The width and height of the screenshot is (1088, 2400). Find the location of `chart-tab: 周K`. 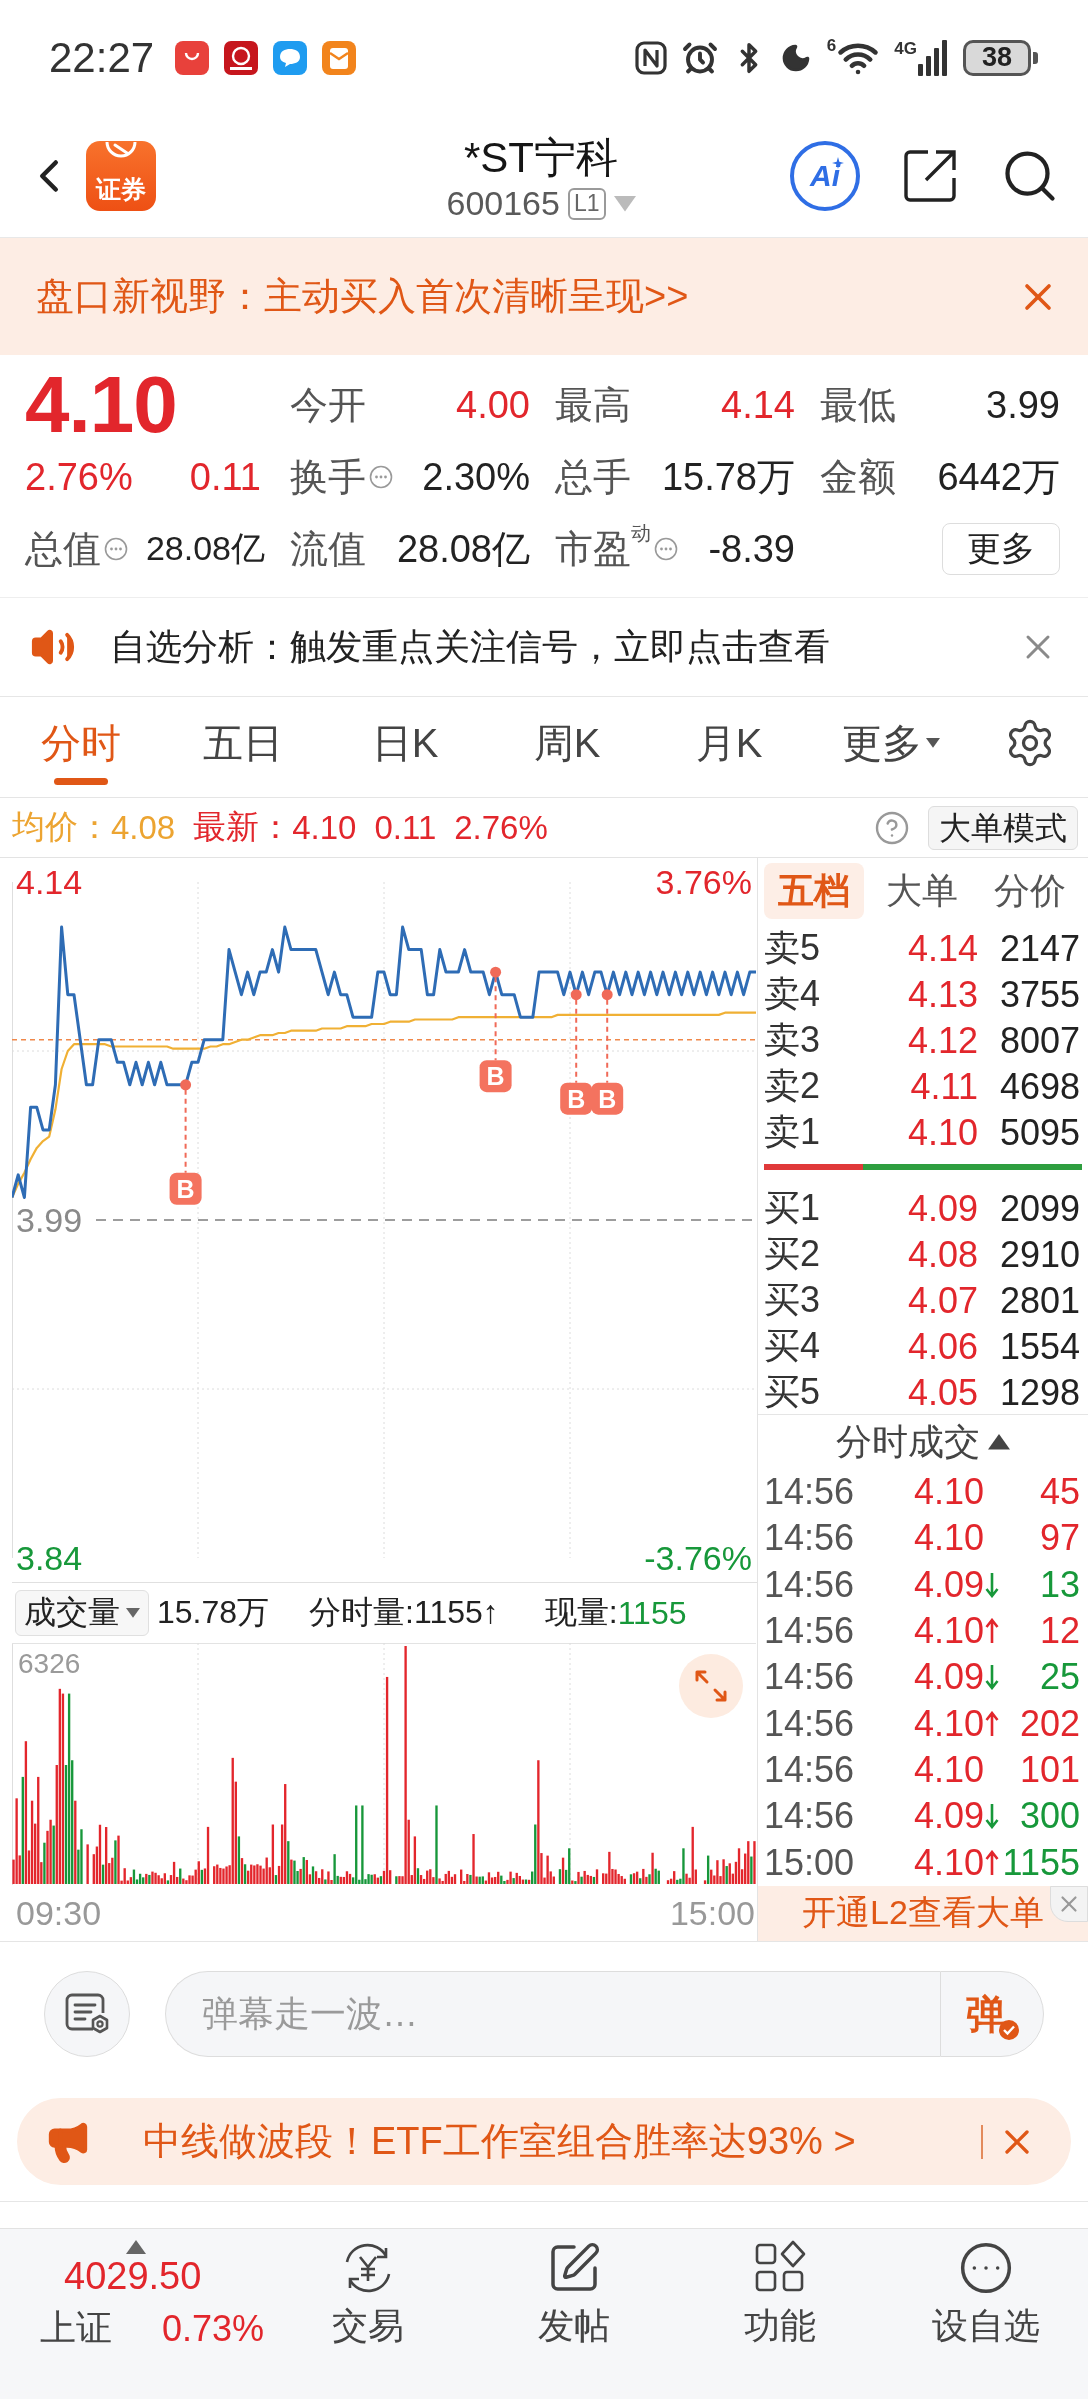

chart-tab: 周K is located at coordinates (567, 747).